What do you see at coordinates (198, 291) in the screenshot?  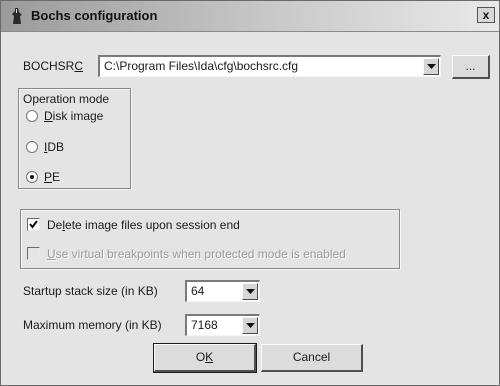 I see `stack-size-value: 64` at bounding box center [198, 291].